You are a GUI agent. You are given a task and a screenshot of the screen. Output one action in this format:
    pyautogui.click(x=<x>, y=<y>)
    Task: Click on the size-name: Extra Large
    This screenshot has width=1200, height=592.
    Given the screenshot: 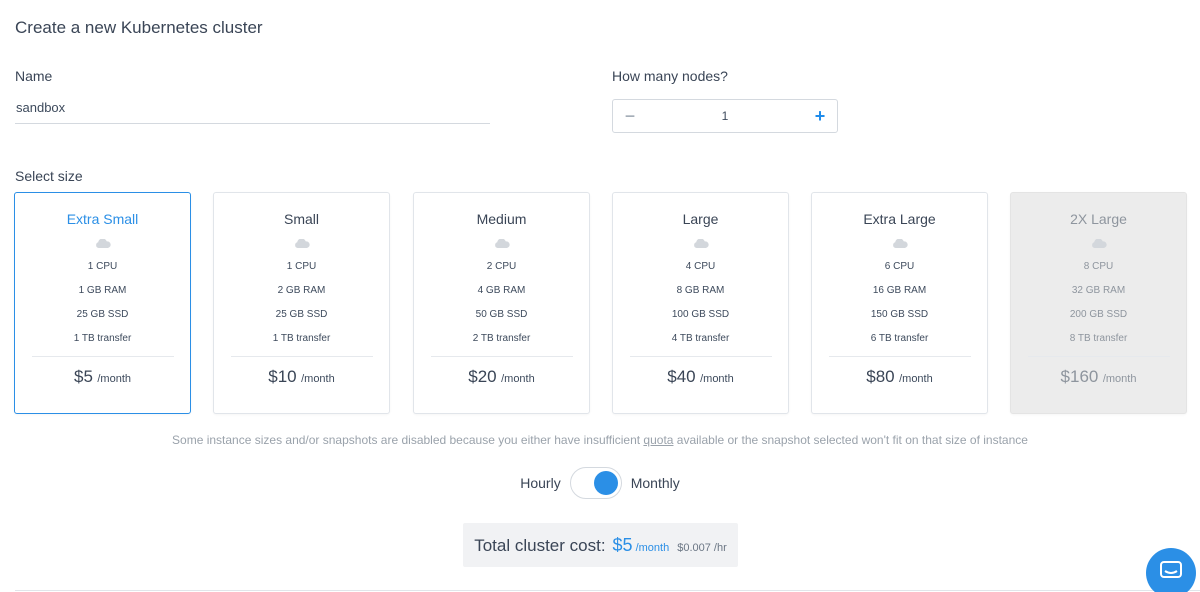 What is the action you would take?
    pyautogui.click(x=899, y=219)
    